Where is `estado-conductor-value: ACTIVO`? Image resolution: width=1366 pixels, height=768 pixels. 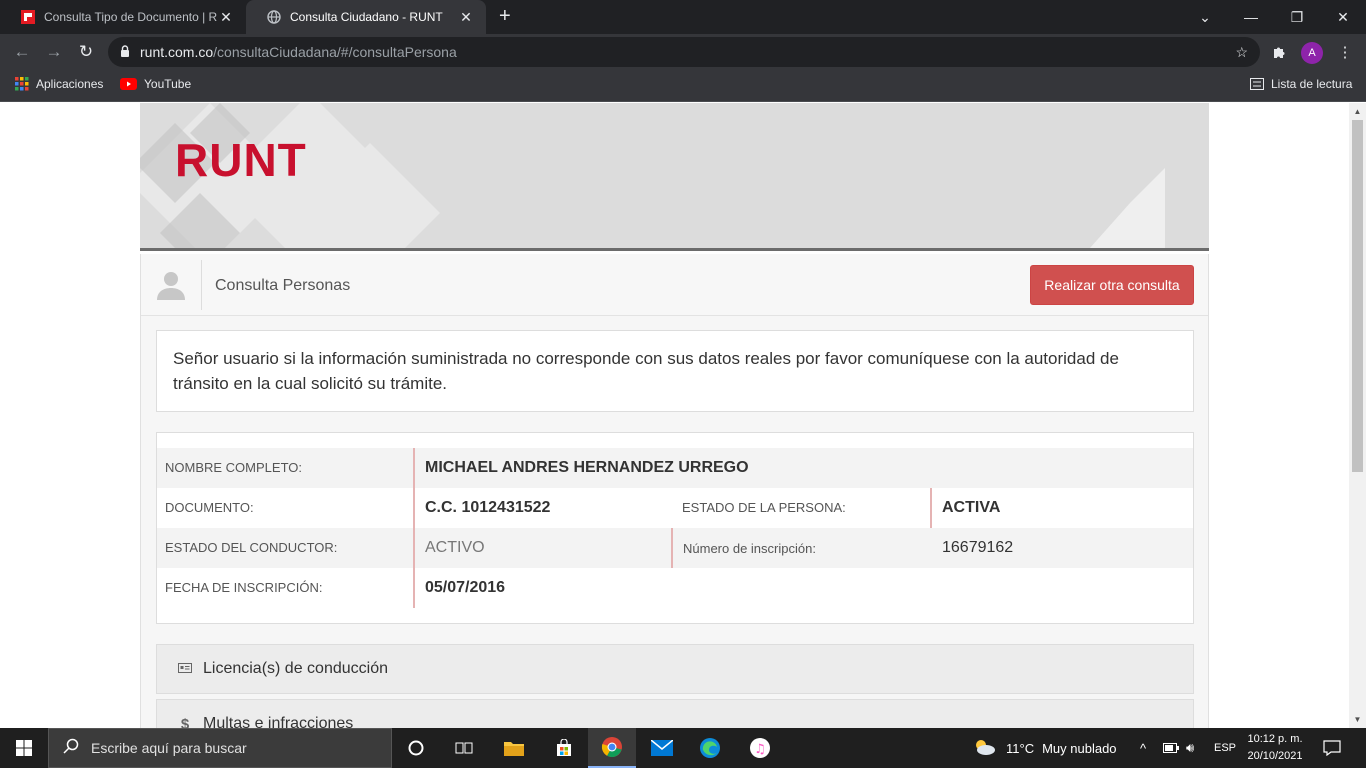 estado-conductor-value: ACTIVO is located at coordinates (449, 548).